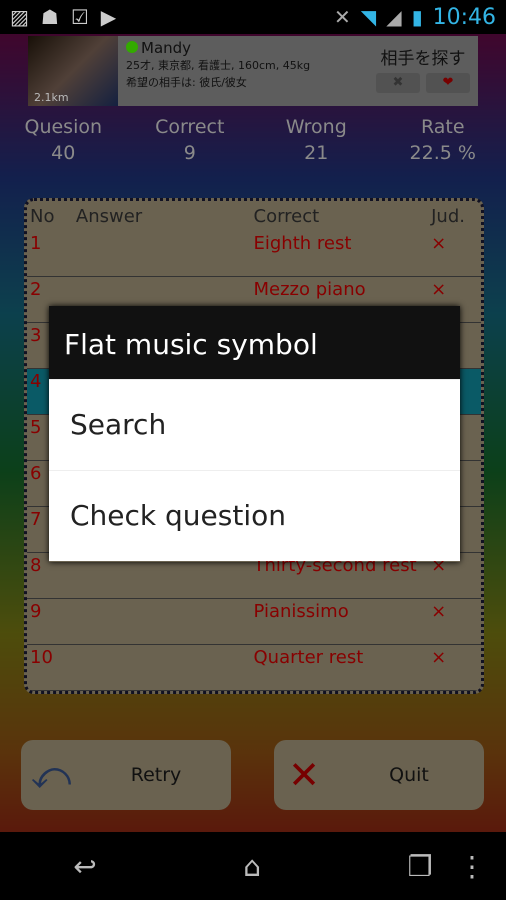 The image size is (506, 900). What do you see at coordinates (423, 56) in the screenshot?
I see `ad-search-label: 相手を探す` at bounding box center [423, 56].